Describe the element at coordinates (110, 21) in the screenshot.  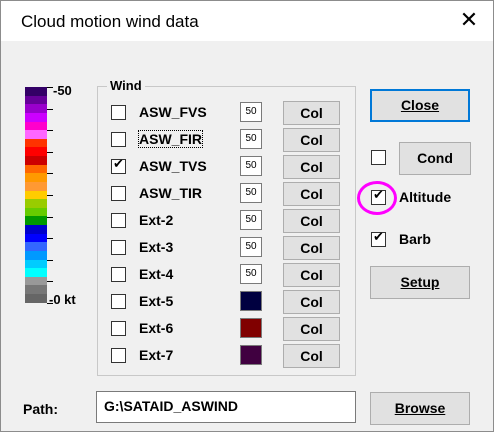
I see `window-title: Cloud motion wind data` at that location.